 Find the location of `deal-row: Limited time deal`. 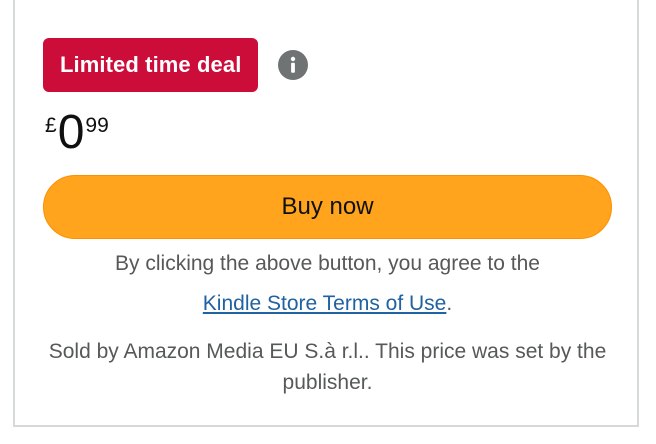

deal-row: Limited time deal is located at coordinates (176, 65).